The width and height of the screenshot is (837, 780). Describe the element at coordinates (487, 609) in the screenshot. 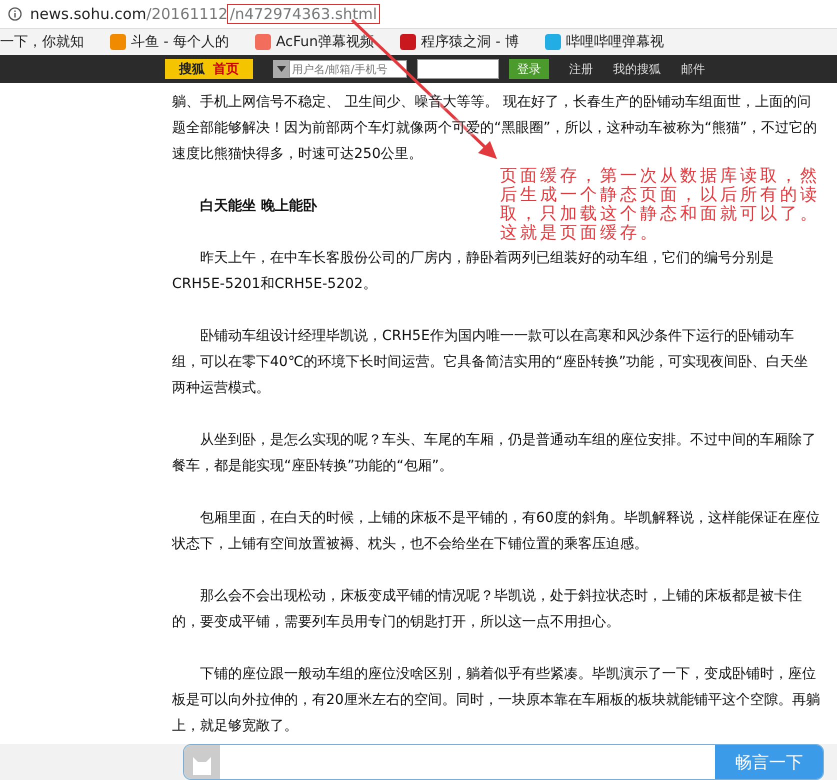

I see `article-paragraph: 那么会不会出现松动，床板变成平铺的情况呢？毕凯说，处于斜拉状态时，上铺的床板都是被卡住的，要变成平铺，需要列车员用专门的钥匙打开，所以这一点不用担心。` at that location.